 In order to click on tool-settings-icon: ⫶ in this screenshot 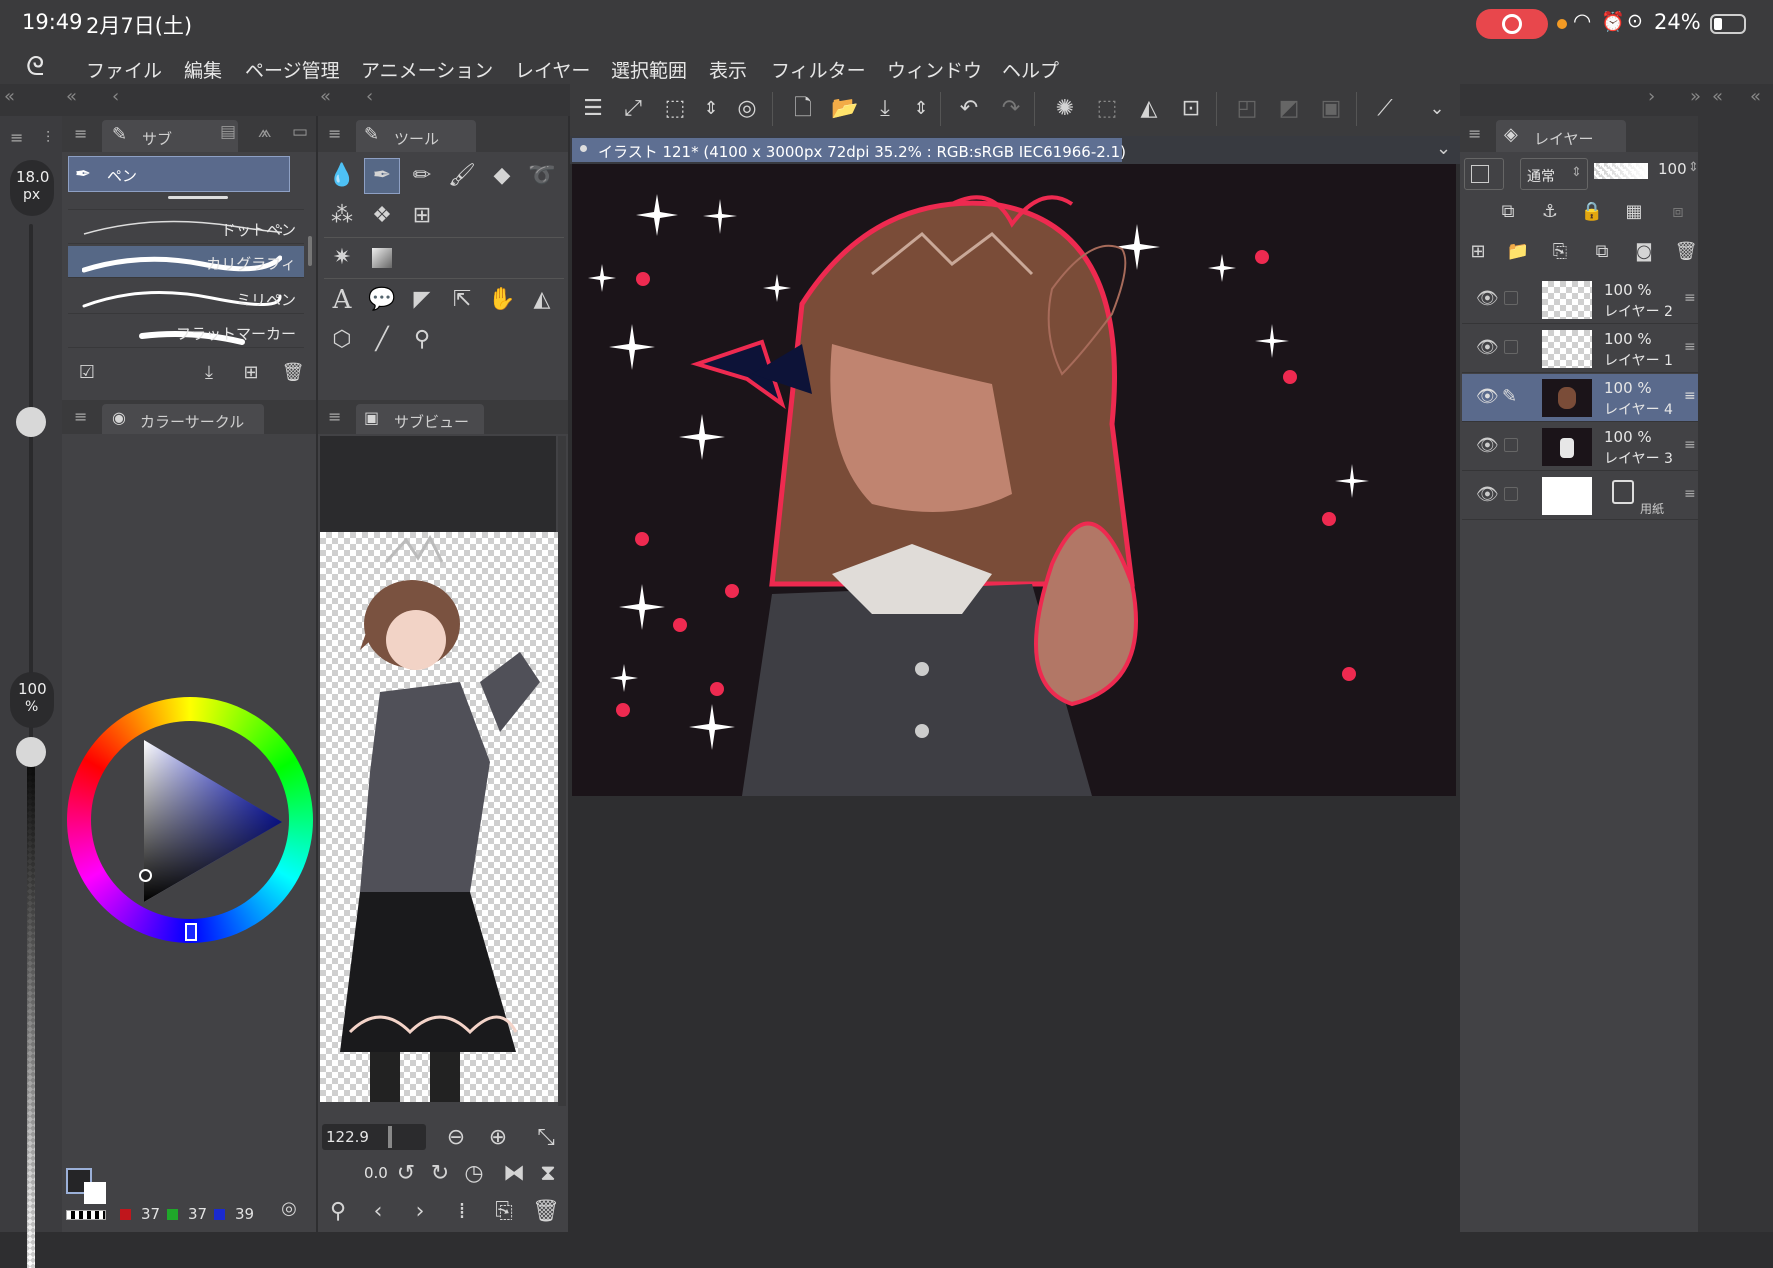, I will do `click(48, 138)`.